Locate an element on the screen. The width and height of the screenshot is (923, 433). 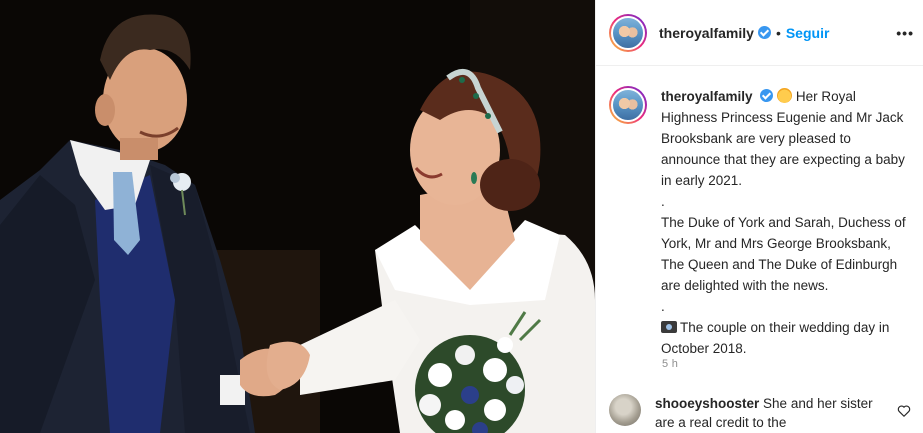
account-avatar is located at coordinates (628, 32).